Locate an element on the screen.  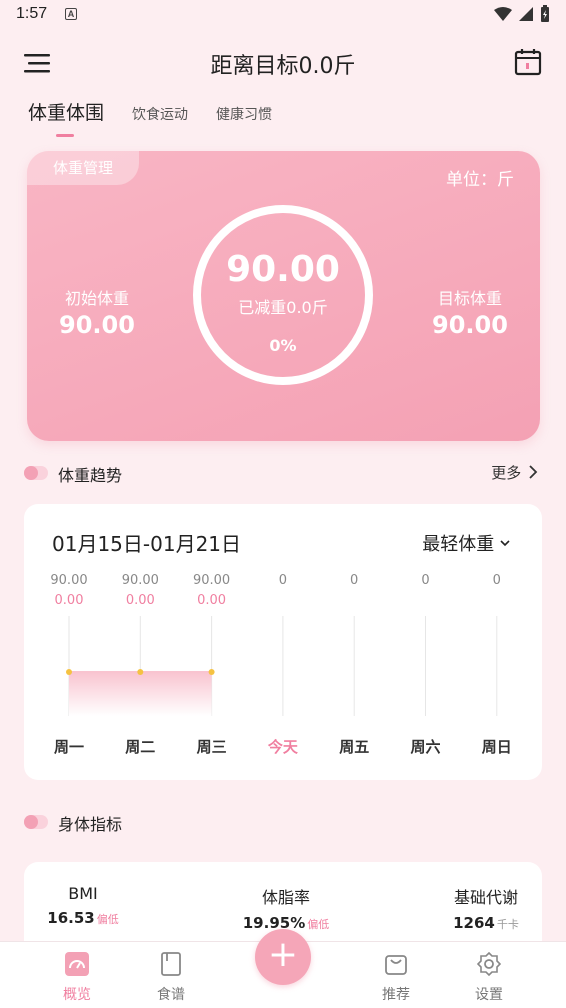
gear-icon is located at coordinates (489, 964).